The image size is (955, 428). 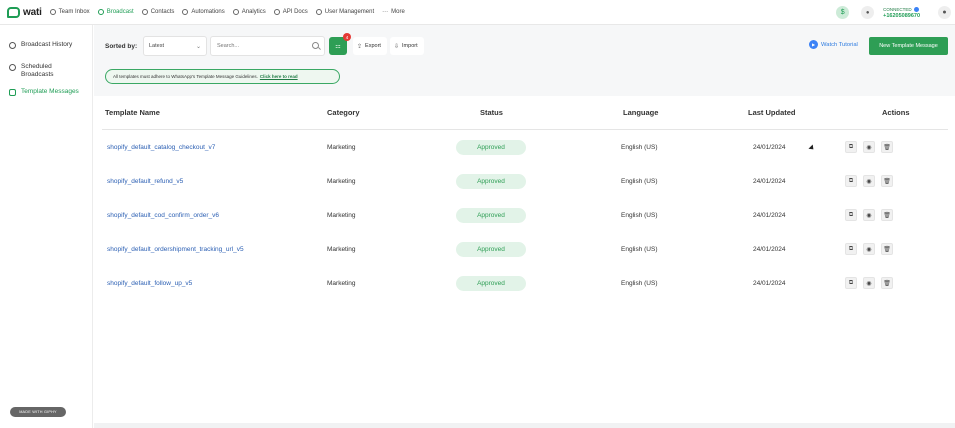 What do you see at coordinates (12, 92) in the screenshot?
I see `template-icon` at bounding box center [12, 92].